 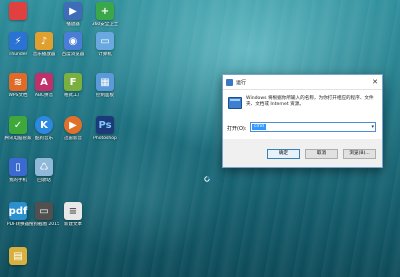 What do you see at coordinates (44, 224) in the screenshot?
I see `desktop-icon-label: 搜狗截图 20150804` at bounding box center [44, 224].